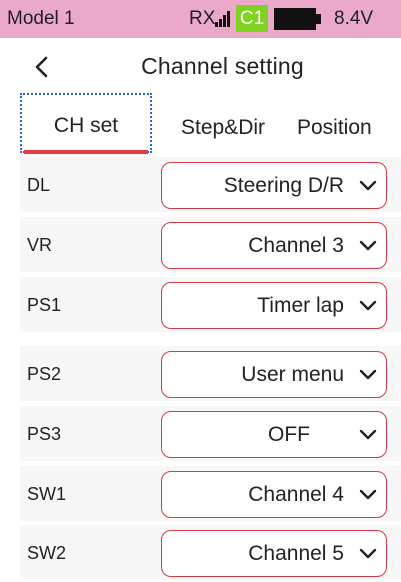  What do you see at coordinates (334, 127) in the screenshot?
I see `tab-label: Position` at bounding box center [334, 127].